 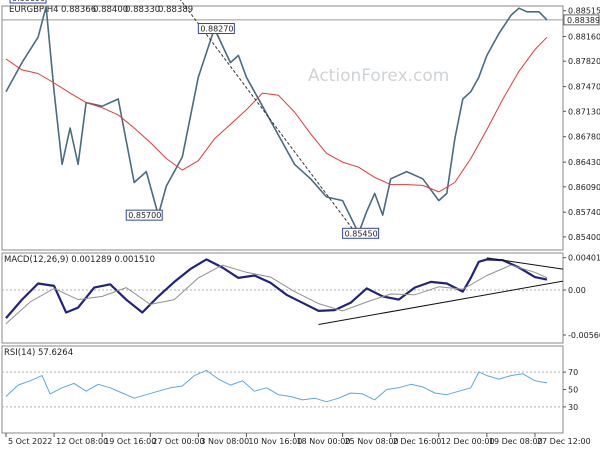 What do you see at coordinates (584, 111) in the screenshot?
I see `y-tick-label: 0.87130` at bounding box center [584, 111].